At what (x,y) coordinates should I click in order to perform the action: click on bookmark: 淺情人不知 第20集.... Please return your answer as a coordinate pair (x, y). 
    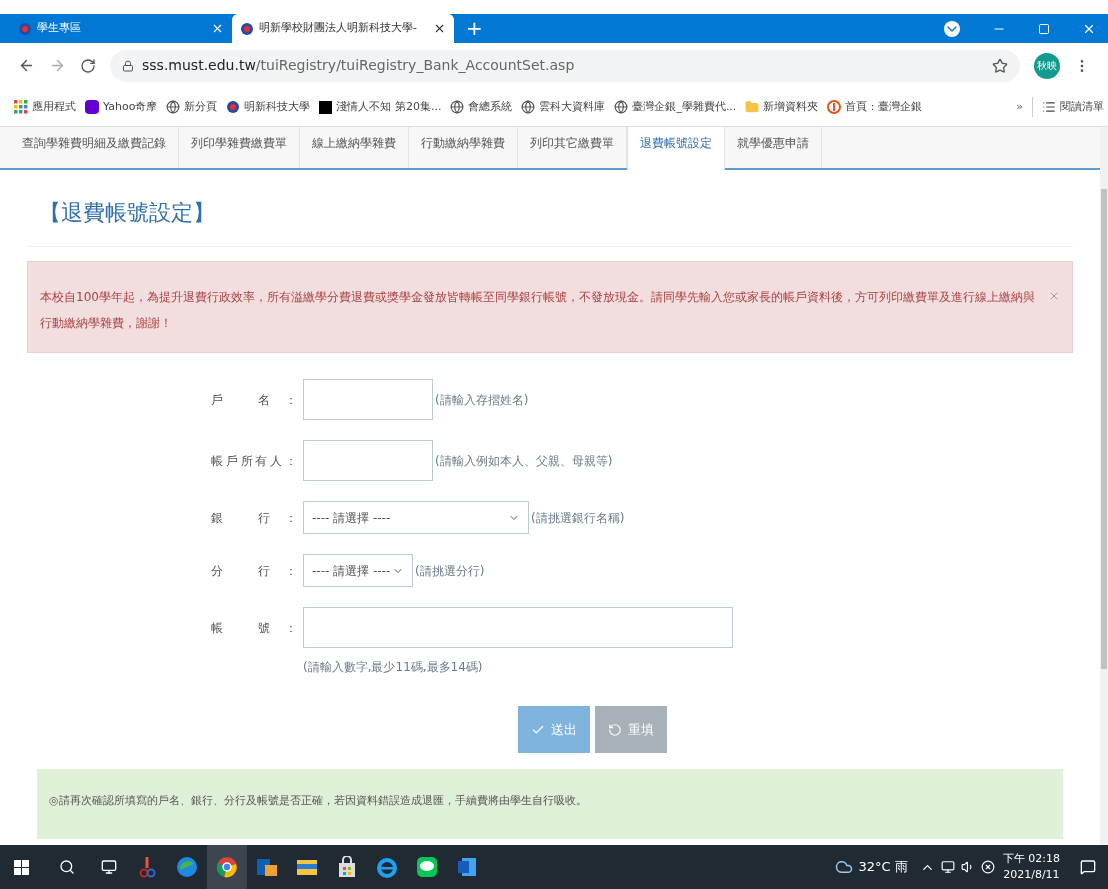
    Looking at the image, I should click on (380, 107).